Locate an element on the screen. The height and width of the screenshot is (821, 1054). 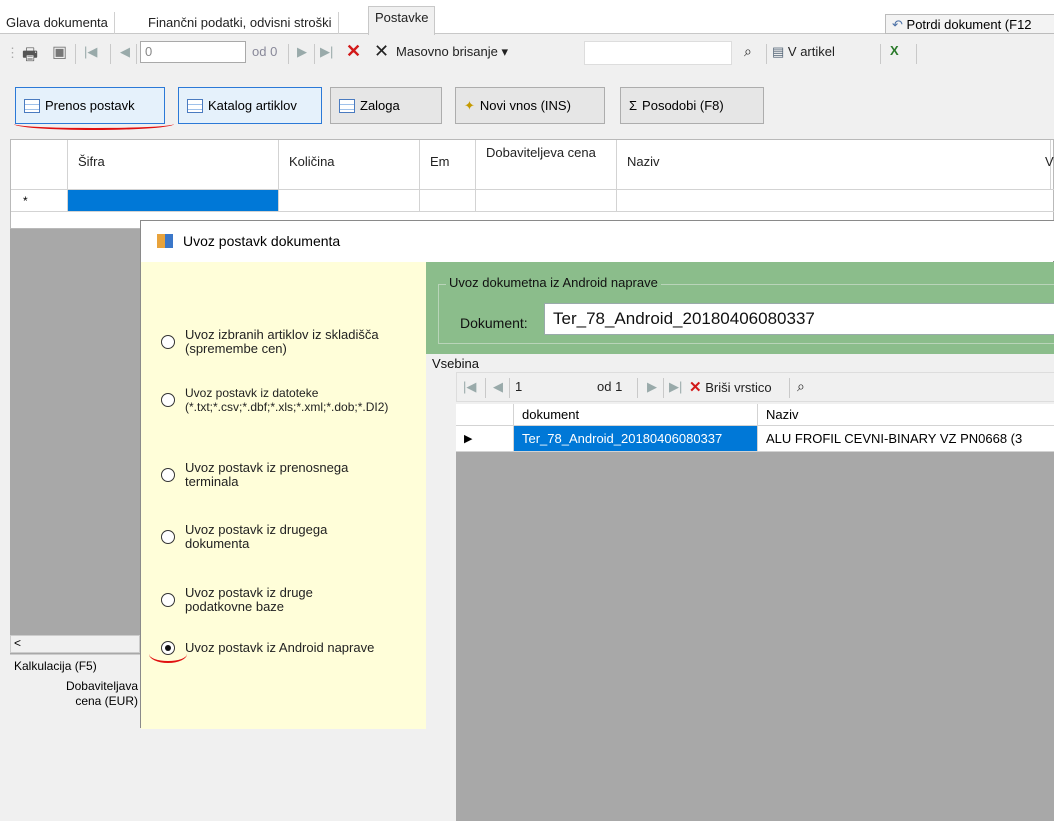
article-catalog-label: Katalog artiklov is located at coordinates (252, 105).